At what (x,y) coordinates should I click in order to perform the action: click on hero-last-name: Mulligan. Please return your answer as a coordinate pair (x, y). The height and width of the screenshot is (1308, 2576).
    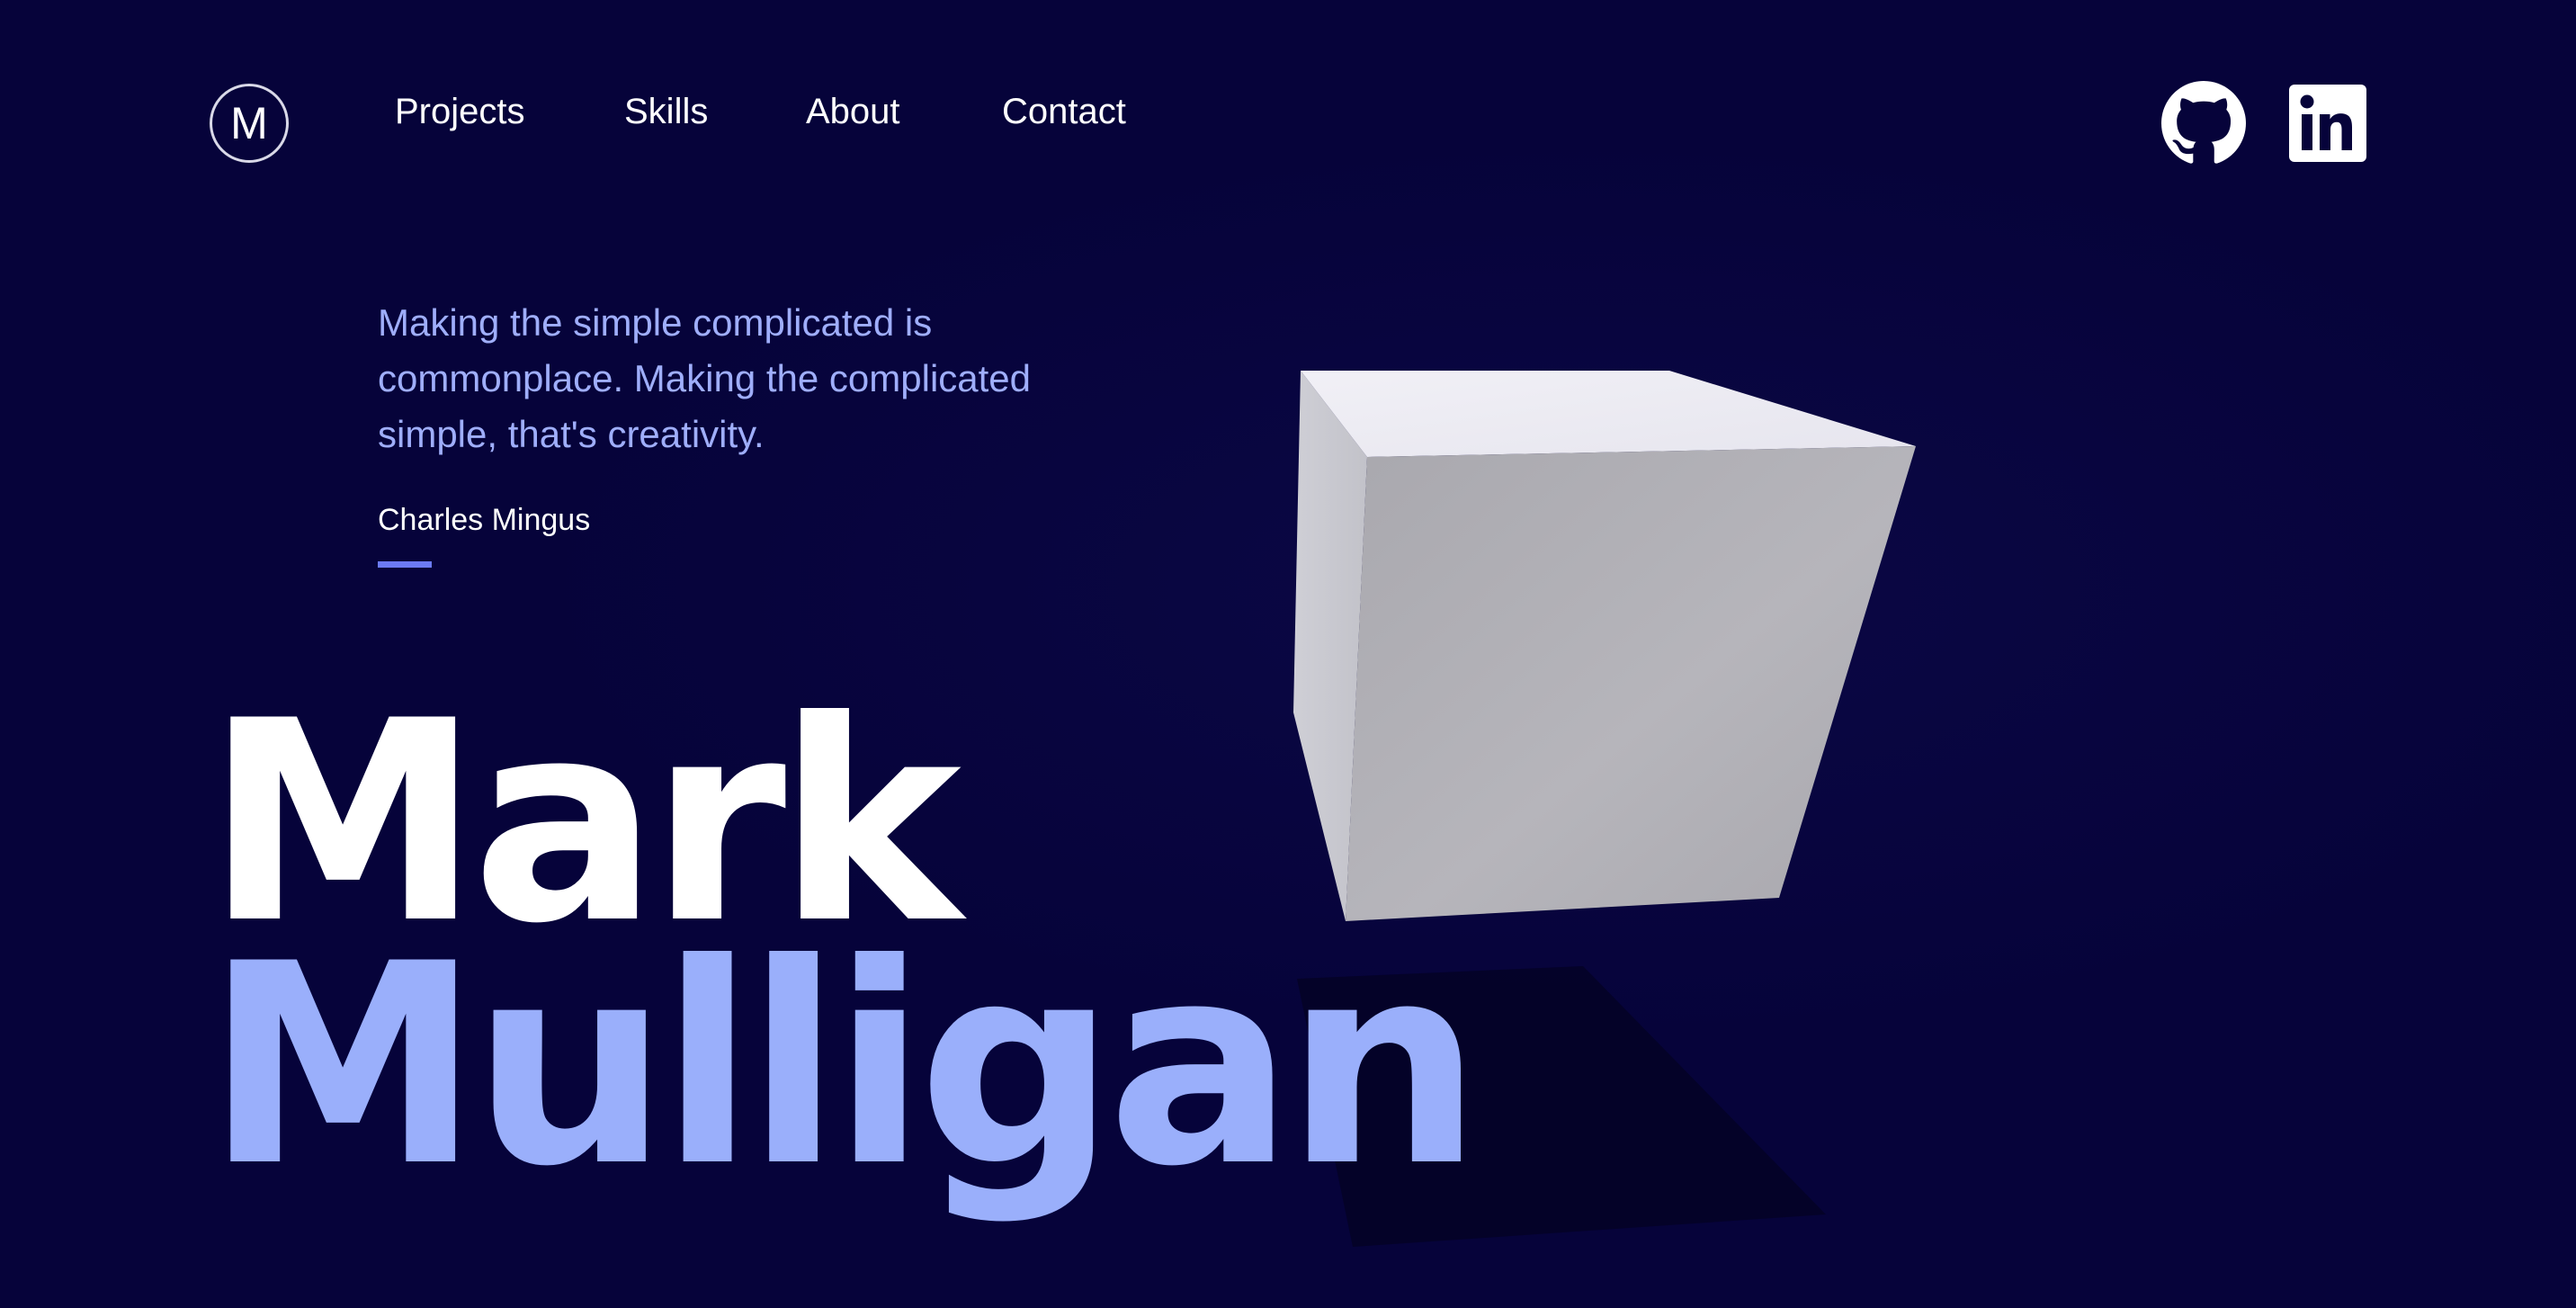
    Looking at the image, I should click on (843, 1065).